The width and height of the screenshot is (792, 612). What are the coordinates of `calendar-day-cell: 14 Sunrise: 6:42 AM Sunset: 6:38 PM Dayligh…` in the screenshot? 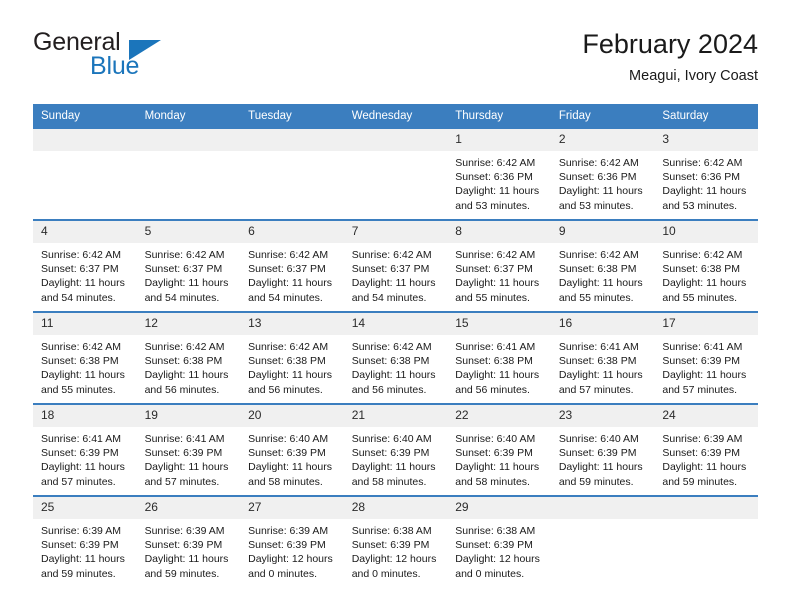 It's located at (395, 358).